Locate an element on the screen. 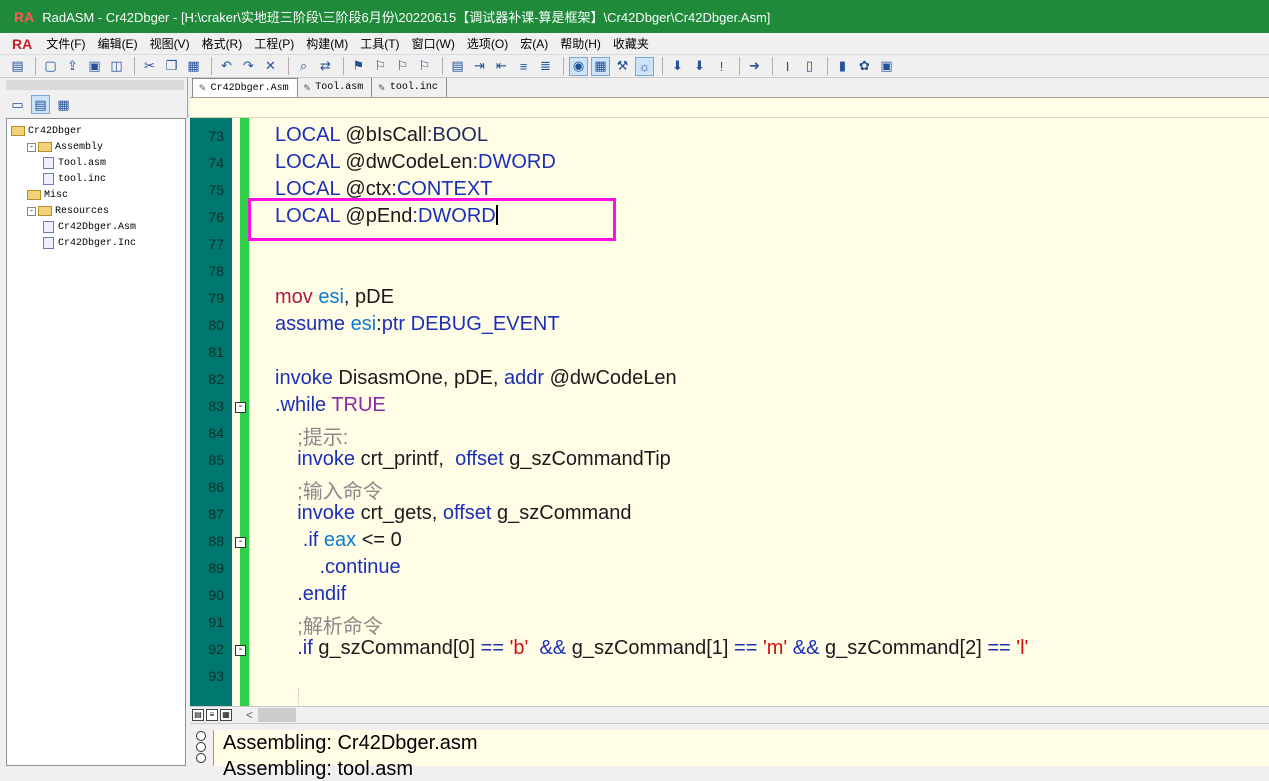 The height and width of the screenshot is (781, 1269). tree-item: Cr42Dbger is located at coordinates (96, 131).